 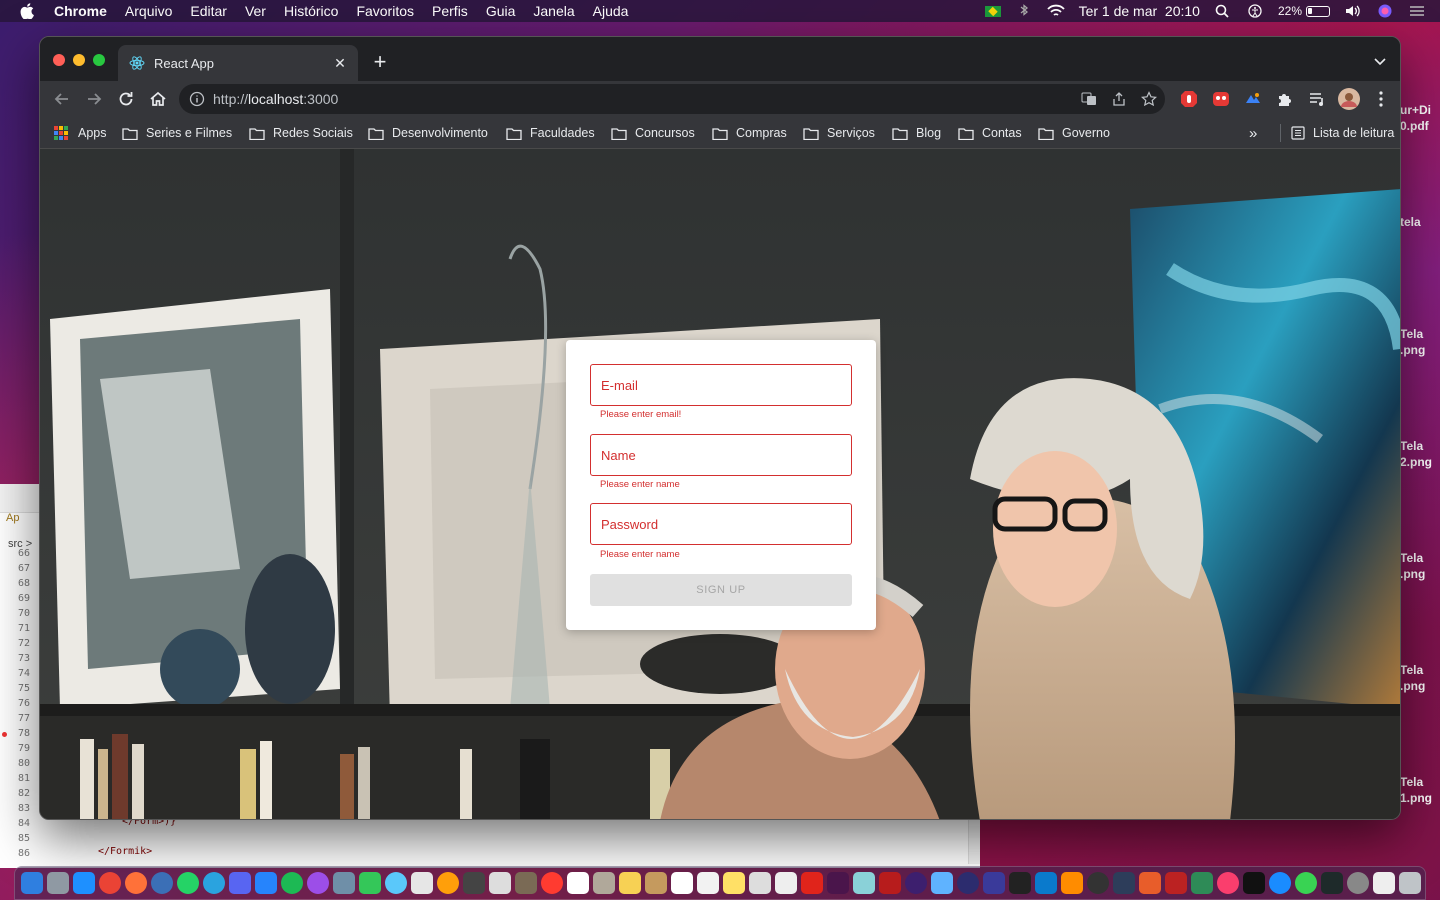 I want to click on bookmark-contas: Contas, so click(x=990, y=133).